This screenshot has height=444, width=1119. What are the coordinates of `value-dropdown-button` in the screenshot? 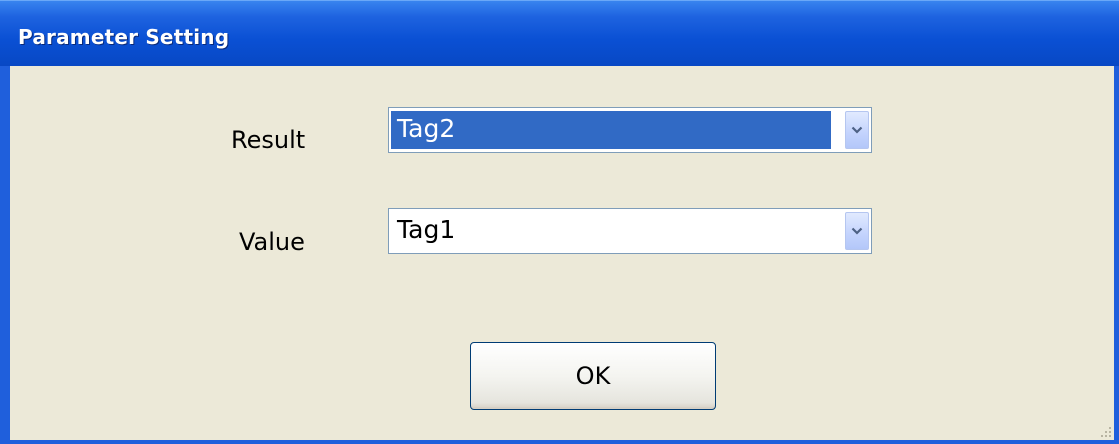 It's located at (857, 231).